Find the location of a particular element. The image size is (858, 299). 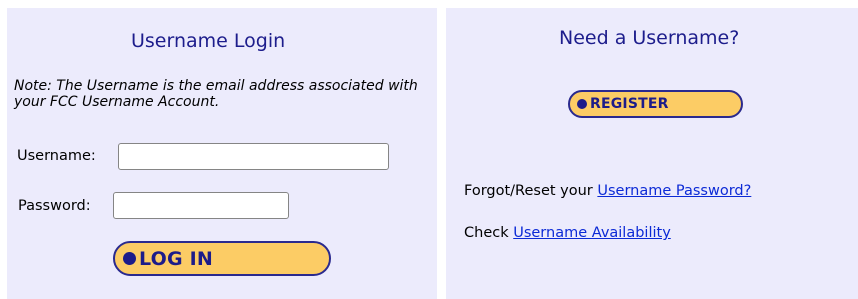

password-input is located at coordinates (201, 205).